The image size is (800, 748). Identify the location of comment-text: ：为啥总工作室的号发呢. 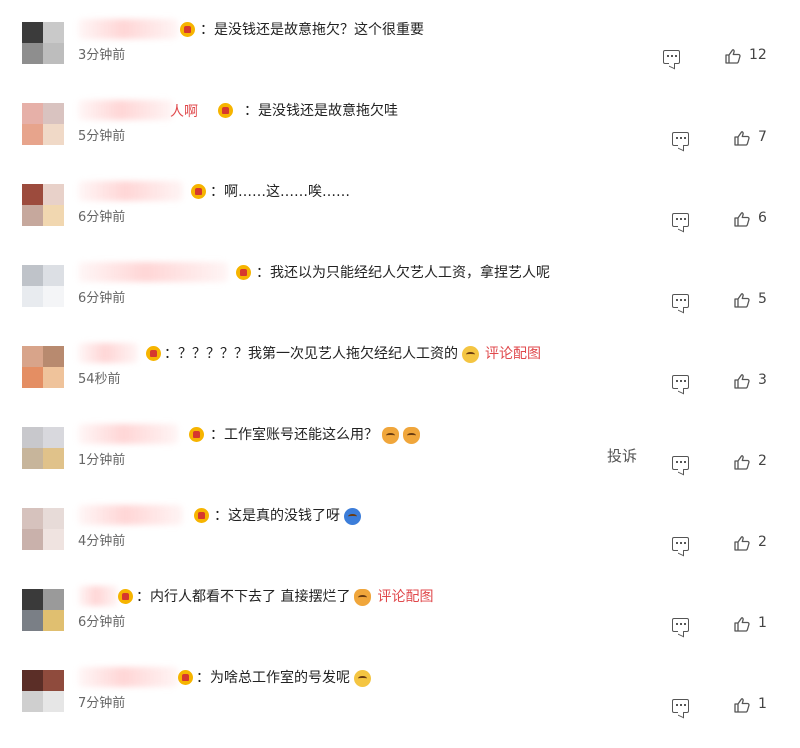
(283, 678).